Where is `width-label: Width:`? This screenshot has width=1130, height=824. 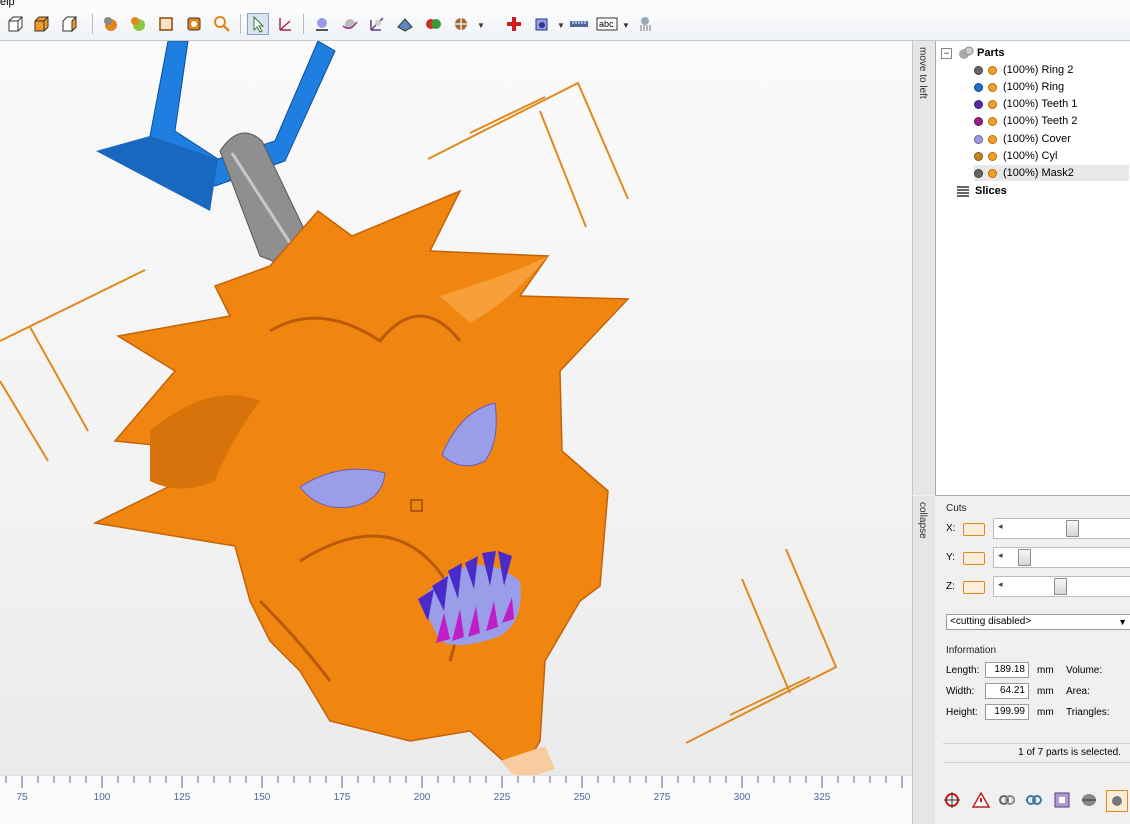 width-label: Width: is located at coordinates (960, 691).